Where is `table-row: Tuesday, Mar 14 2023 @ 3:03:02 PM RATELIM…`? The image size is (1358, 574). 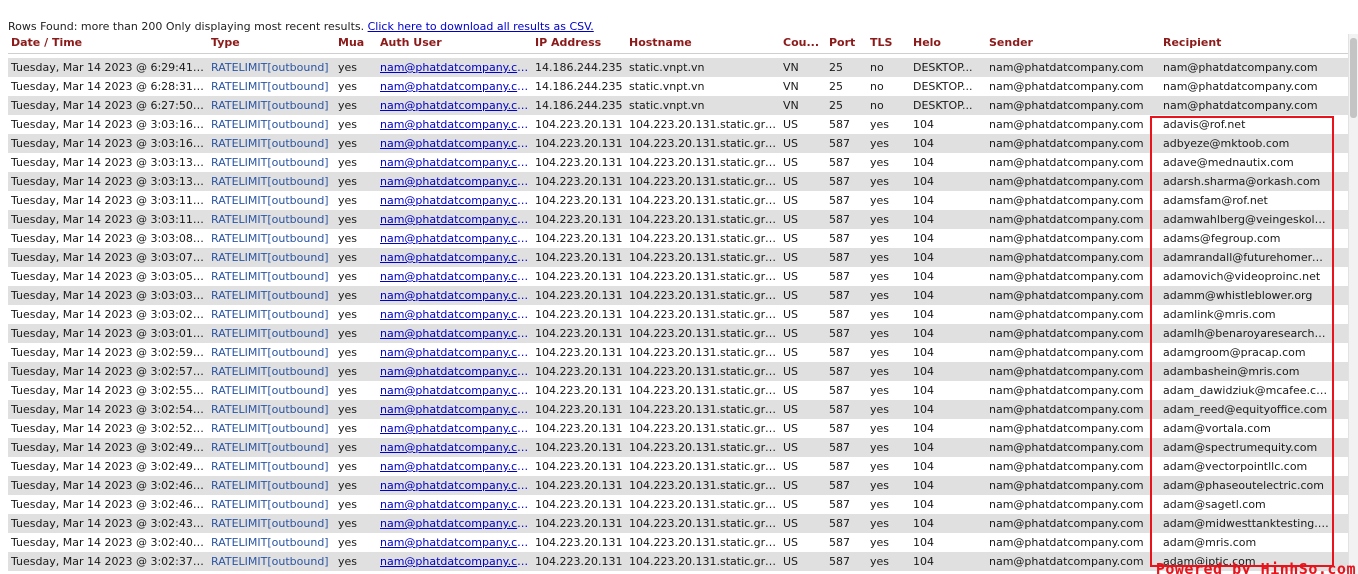
table-row: Tuesday, Mar 14 2023 @ 3:03:02 PM RATELIM… is located at coordinates (678, 314).